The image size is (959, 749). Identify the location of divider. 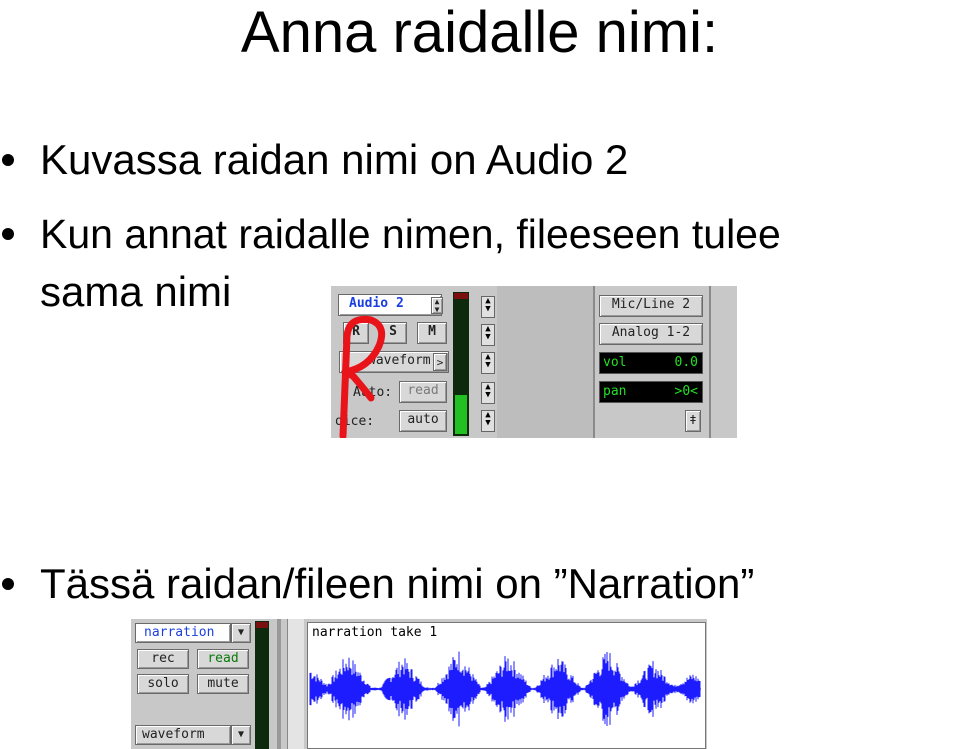
(279, 684).